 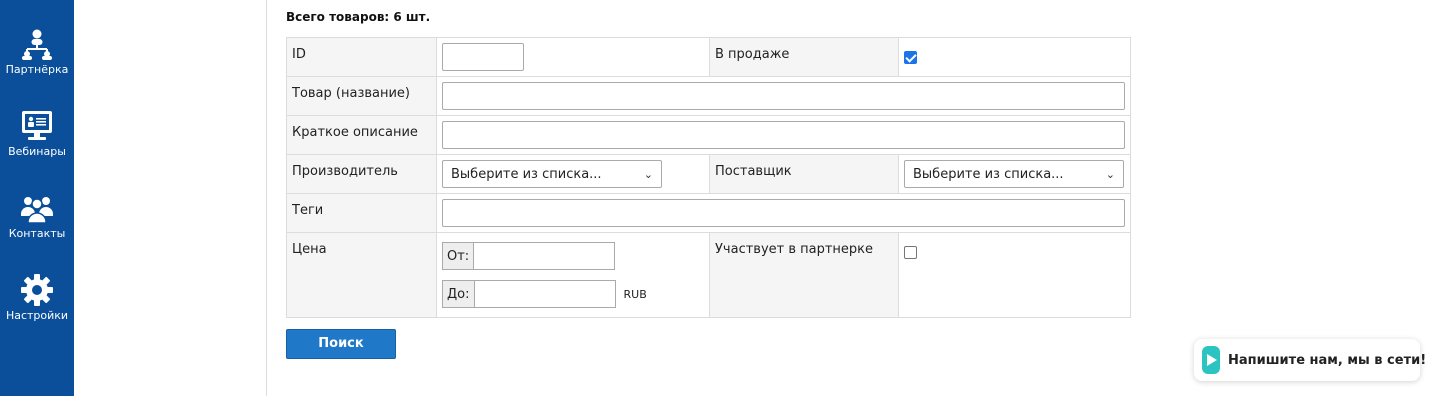 I want to click on manufacturer-select: Выберите из списка... ⌄, so click(x=552, y=174).